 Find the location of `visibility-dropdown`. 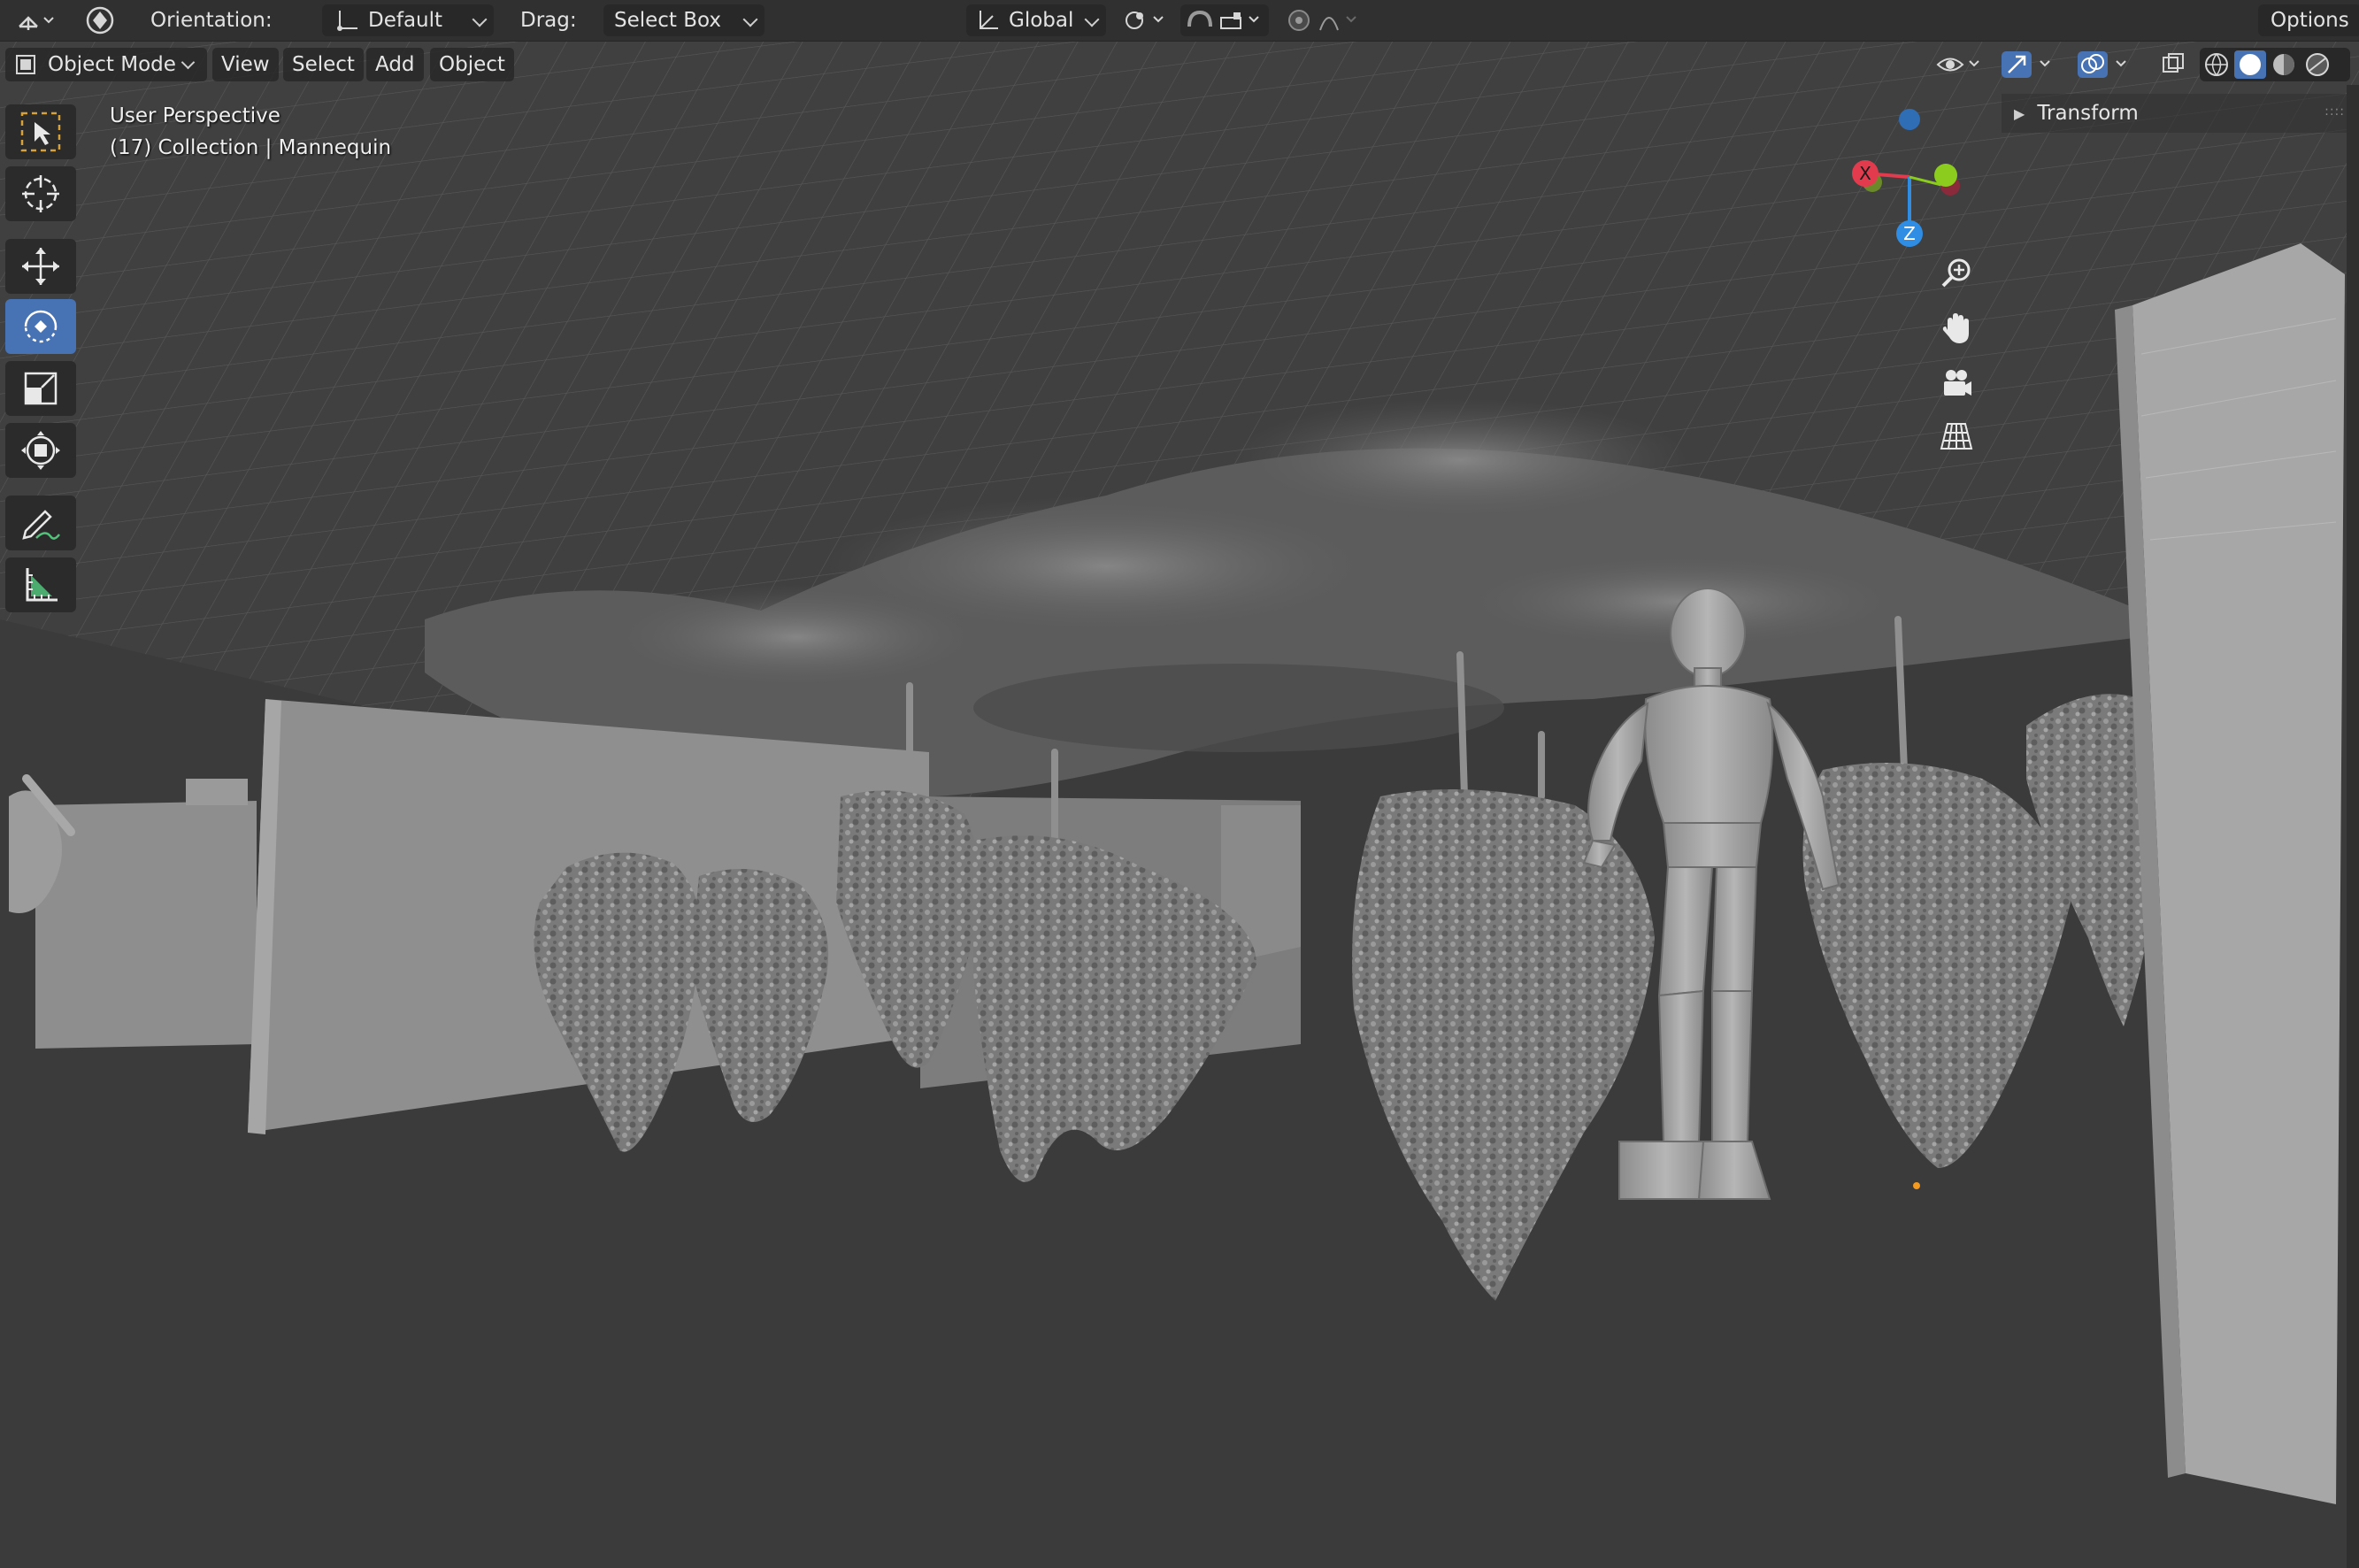

visibility-dropdown is located at coordinates (1960, 64).